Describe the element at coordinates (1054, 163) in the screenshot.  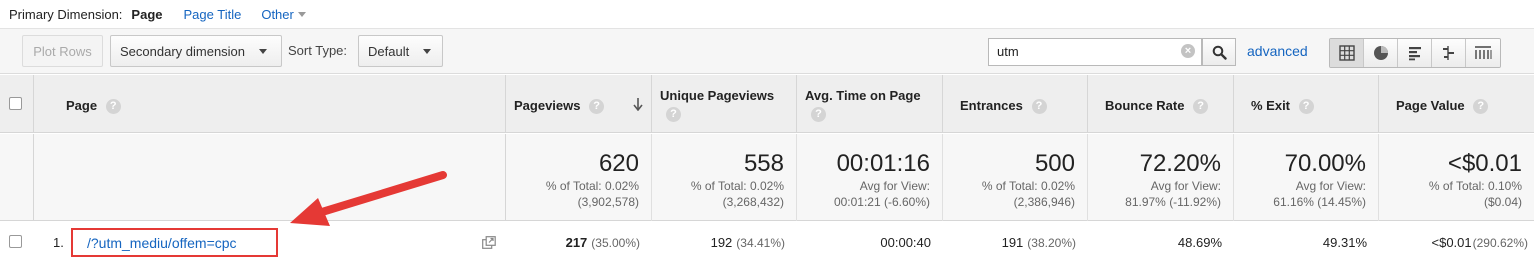
I see `totals-entrances-value: 500` at that location.